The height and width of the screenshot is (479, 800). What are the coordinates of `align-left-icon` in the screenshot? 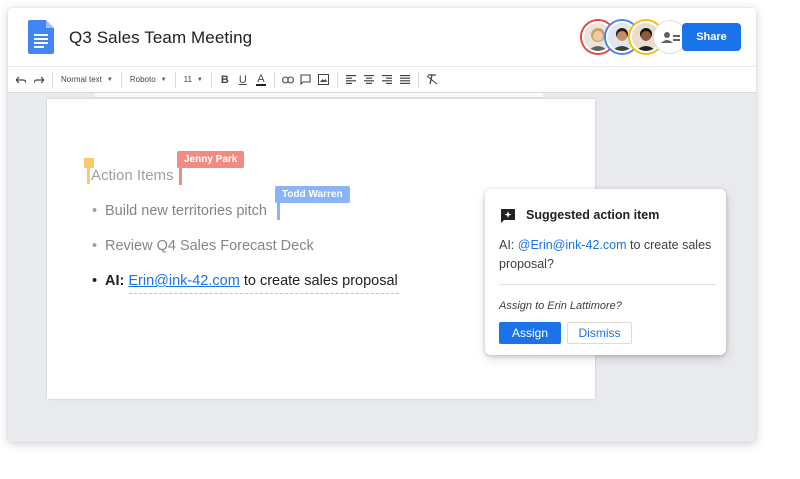 It's located at (351, 80).